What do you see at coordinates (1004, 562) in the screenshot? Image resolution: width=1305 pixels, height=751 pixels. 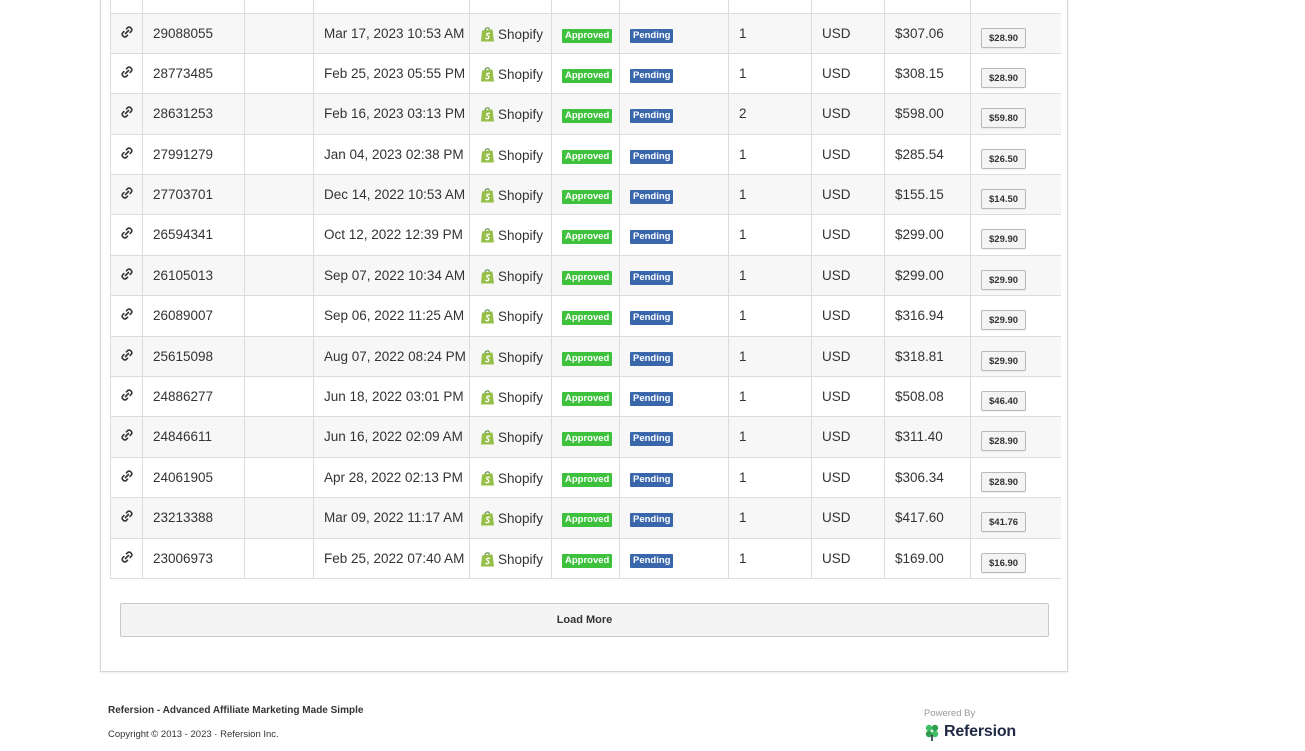 I see `commission-button: $16.90` at bounding box center [1004, 562].